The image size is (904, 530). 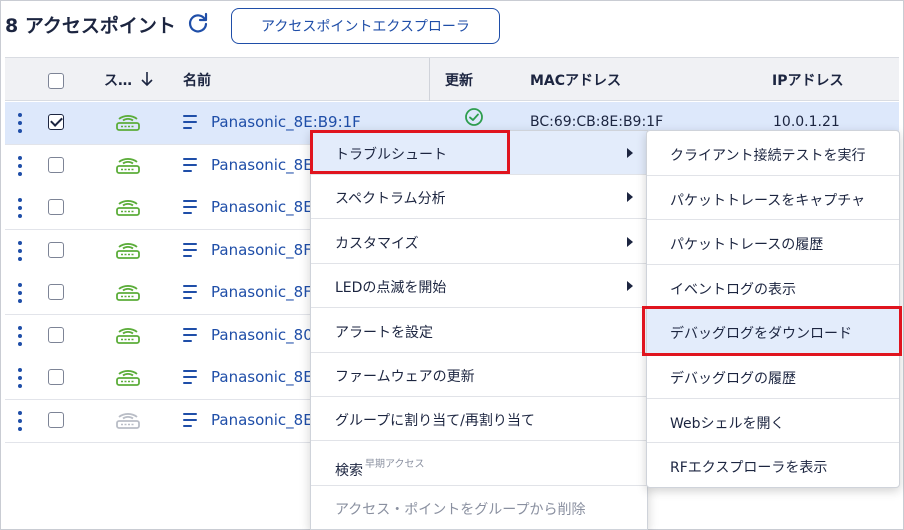 What do you see at coordinates (384, 332) in the screenshot?
I see `menu-item-label: アラートを設定` at bounding box center [384, 332].